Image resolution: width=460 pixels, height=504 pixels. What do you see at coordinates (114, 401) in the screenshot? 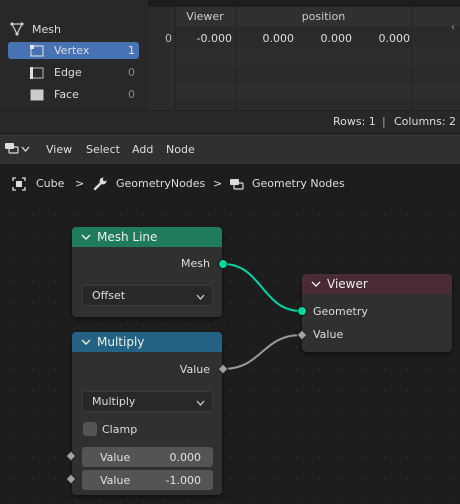
I see `dropdown-value: Multiply` at bounding box center [114, 401].